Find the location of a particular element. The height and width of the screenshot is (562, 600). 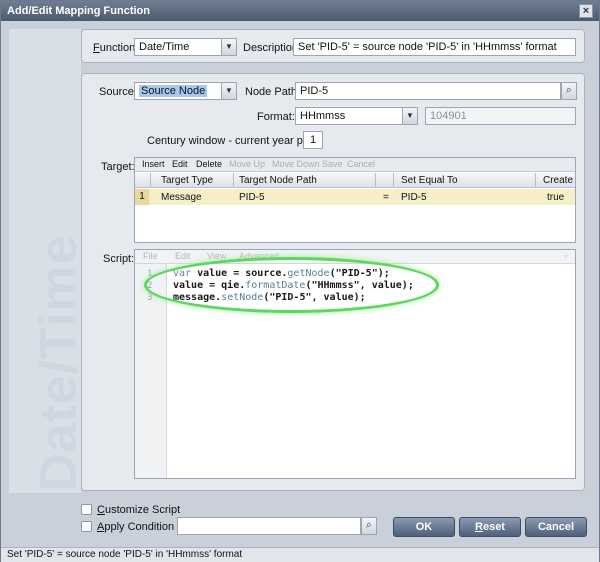

script-file-menu: File is located at coordinates (150, 256).